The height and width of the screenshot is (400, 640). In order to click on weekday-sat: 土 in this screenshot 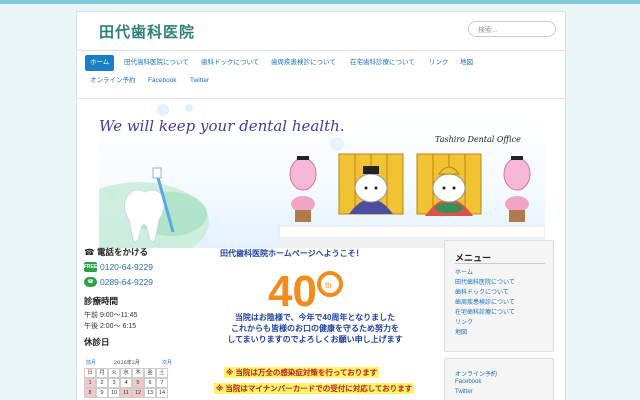, I will do `click(162, 373)`.